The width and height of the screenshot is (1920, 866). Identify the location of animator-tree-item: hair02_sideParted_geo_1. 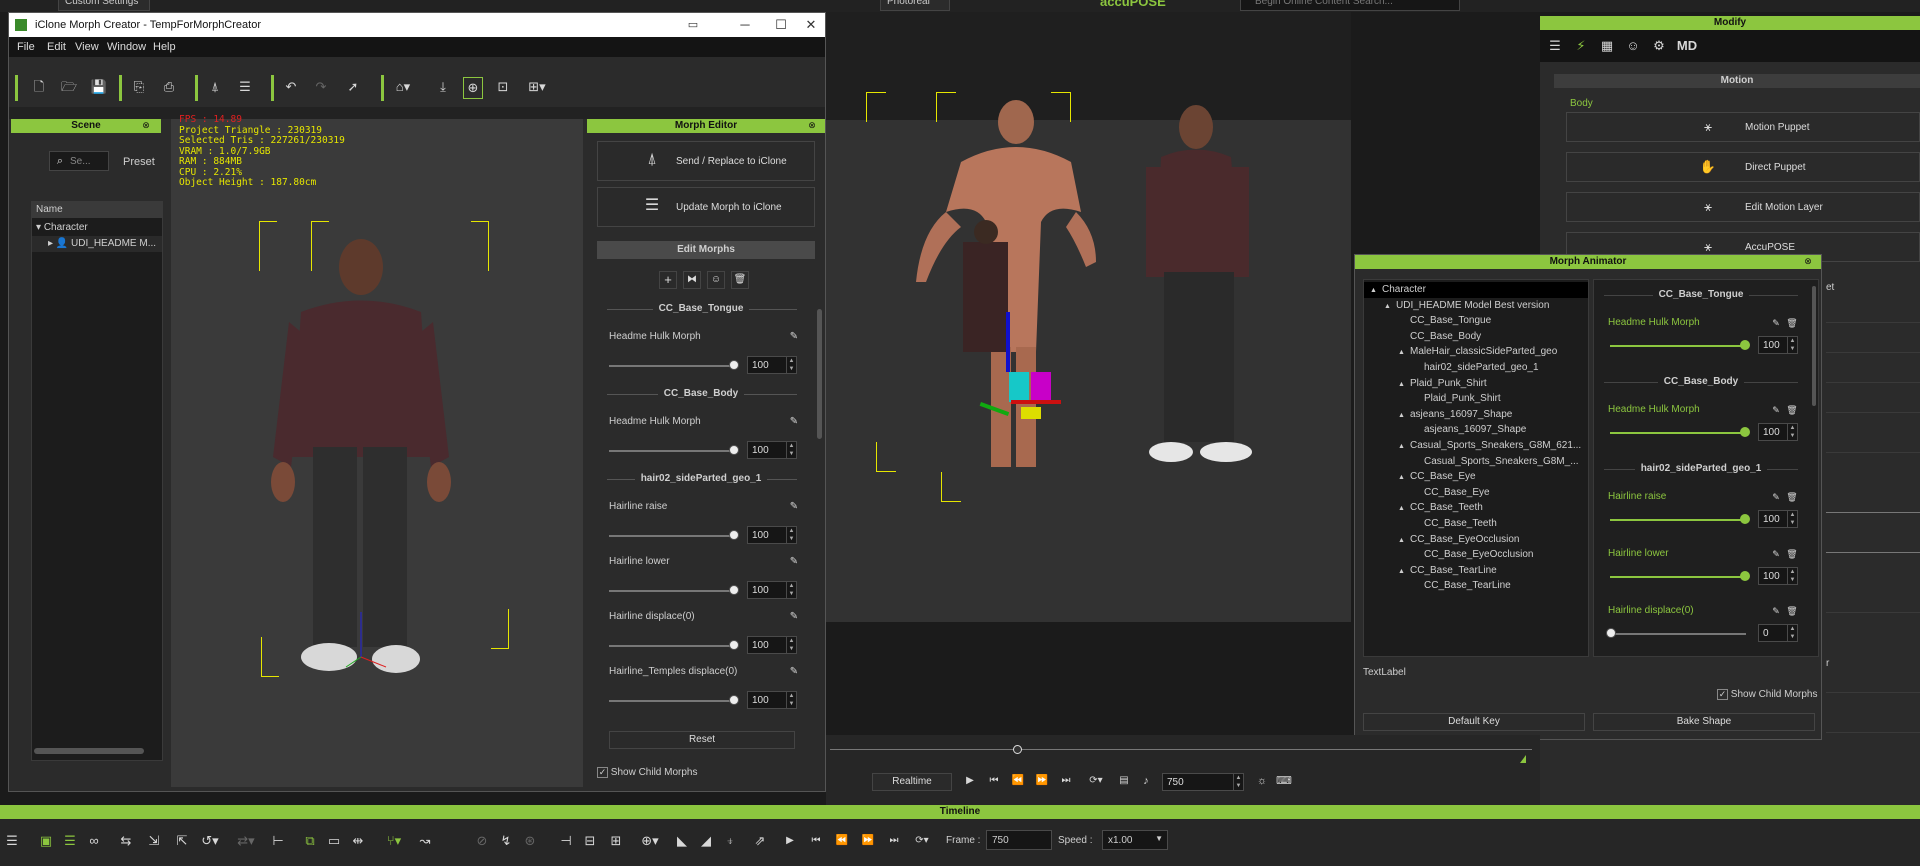
(1475, 368).